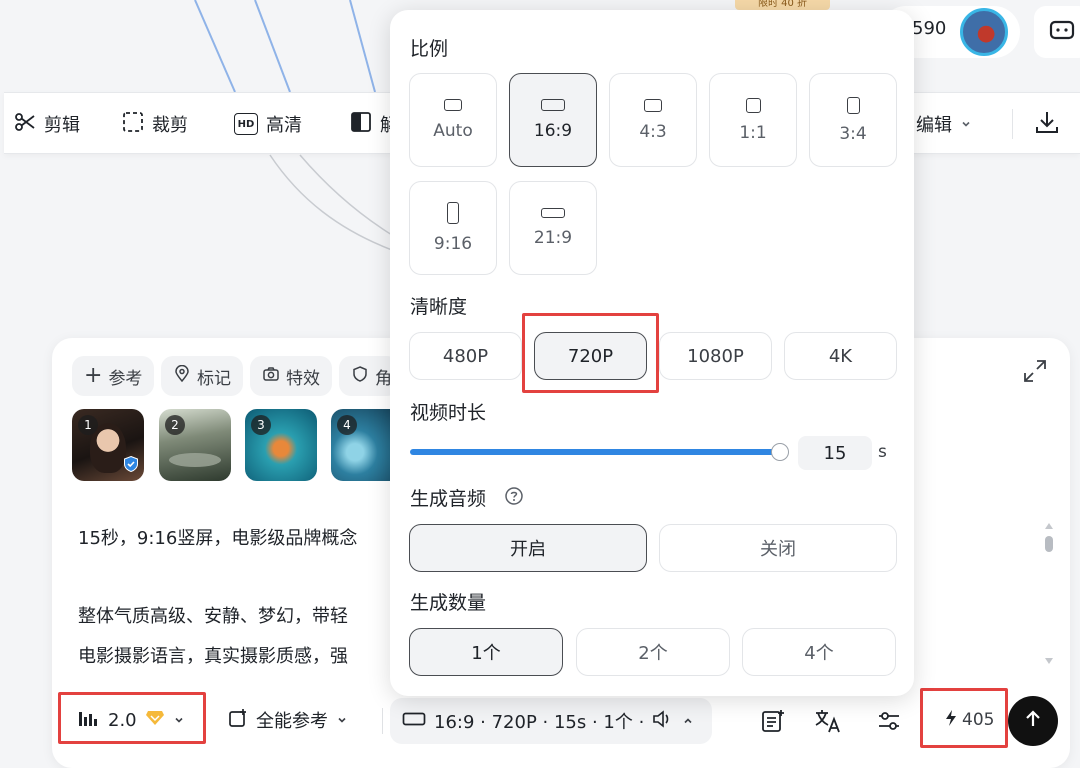  I want to click on help-icon, so click(514, 498).